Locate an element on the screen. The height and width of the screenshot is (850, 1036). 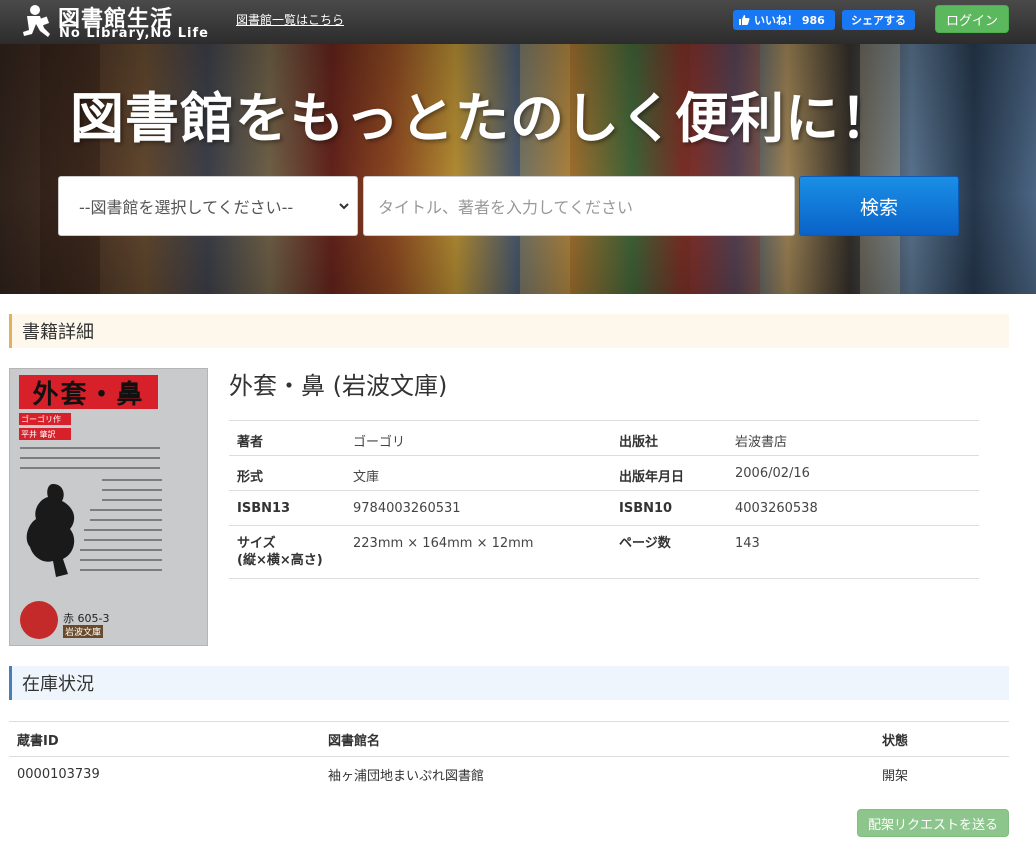
table-row: 0000103739 袖ヶ浦団地まいぷれ図書館 開架 is located at coordinates (509, 774).